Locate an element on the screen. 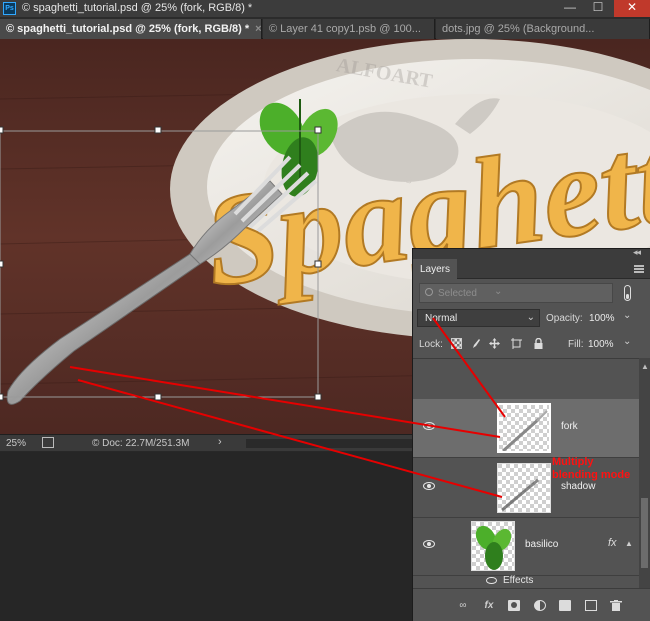 The height and width of the screenshot is (621, 650). layer-row-fork: fork is located at coordinates (526, 428).